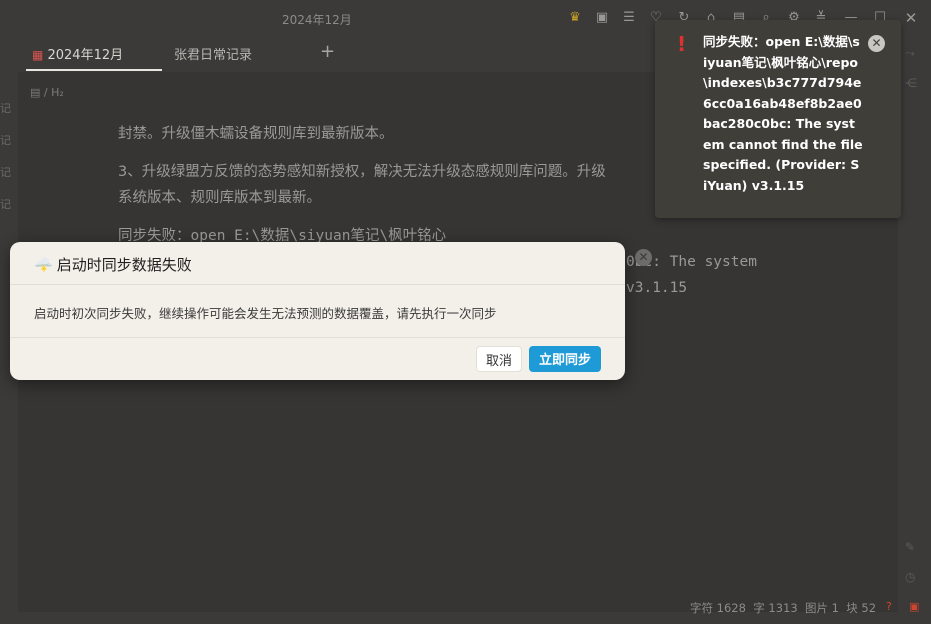 The image size is (931, 624). What do you see at coordinates (910, 547) in the screenshot?
I see `edit-icon: ✎` at bounding box center [910, 547].